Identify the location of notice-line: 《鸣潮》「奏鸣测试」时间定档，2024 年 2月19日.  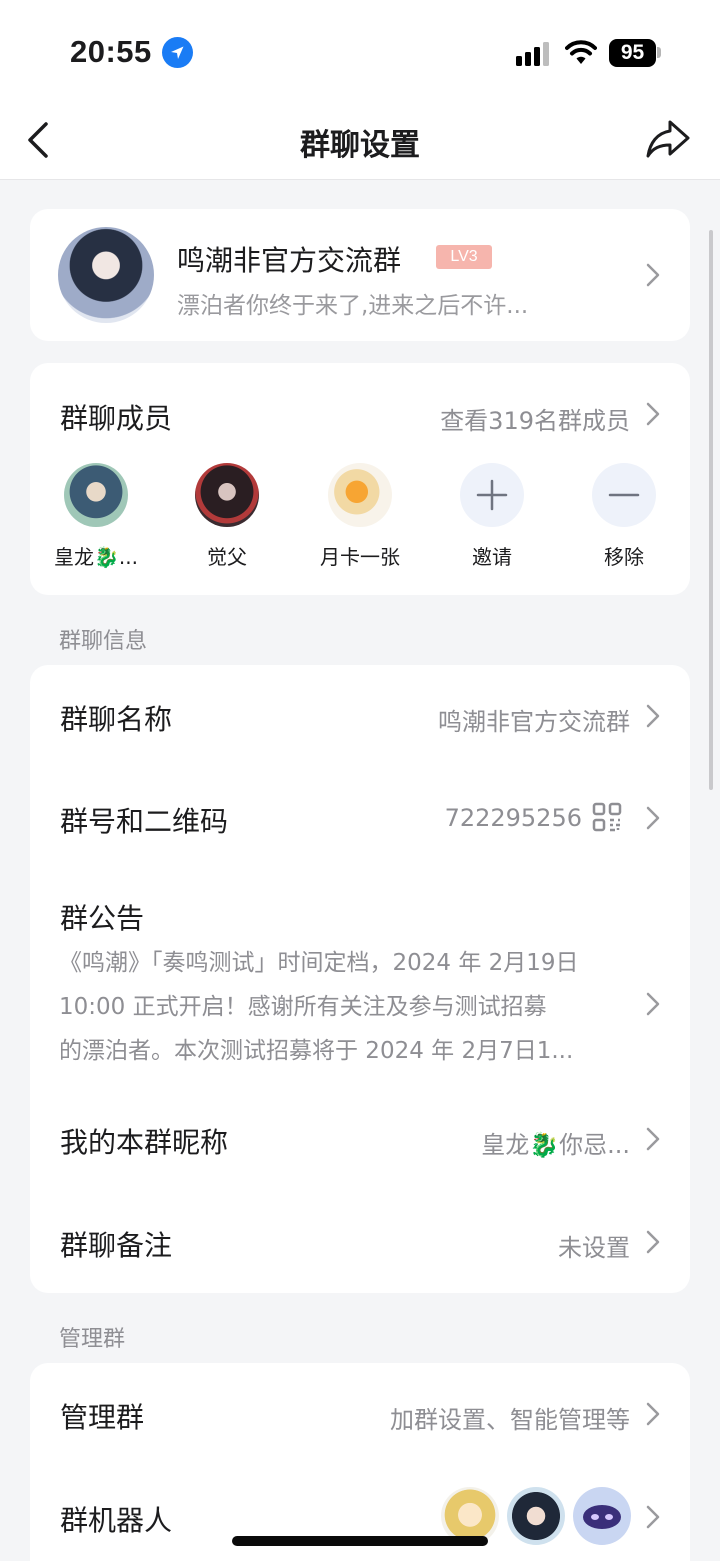
(319, 963).